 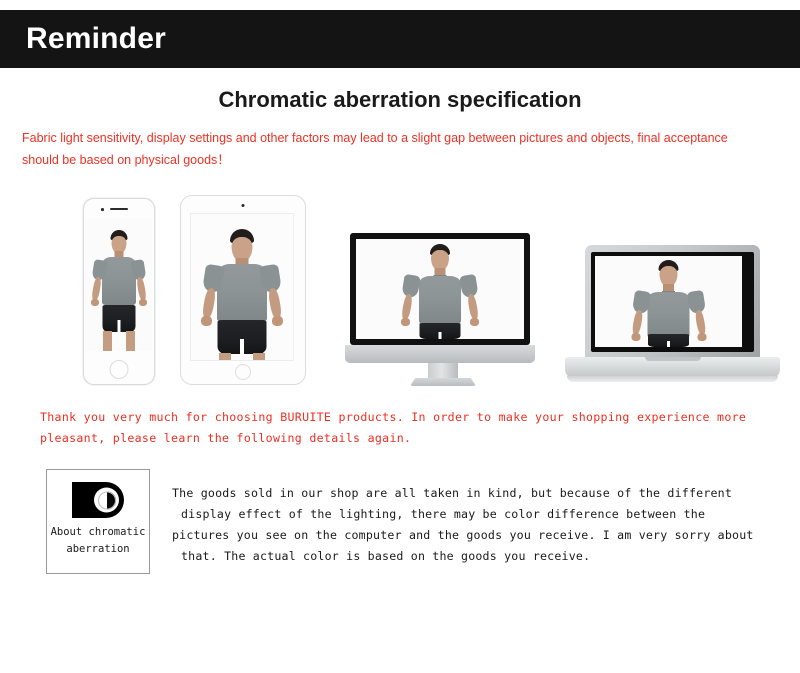 I want to click on device-laptop, so click(x=672, y=315).